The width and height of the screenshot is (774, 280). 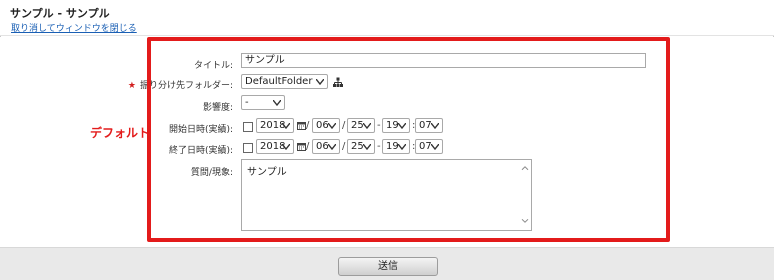 I want to click on window-title: サンプル - サンプル, so click(x=60, y=13).